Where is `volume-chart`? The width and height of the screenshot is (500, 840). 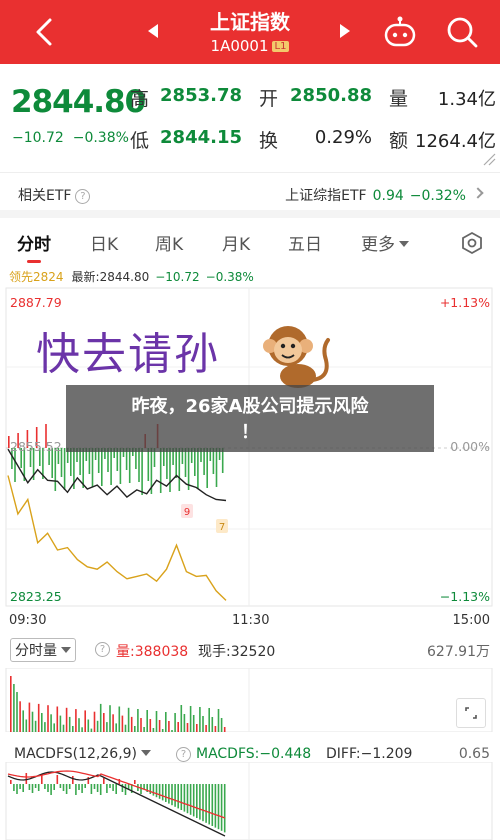
volume-chart is located at coordinates (250, 700).